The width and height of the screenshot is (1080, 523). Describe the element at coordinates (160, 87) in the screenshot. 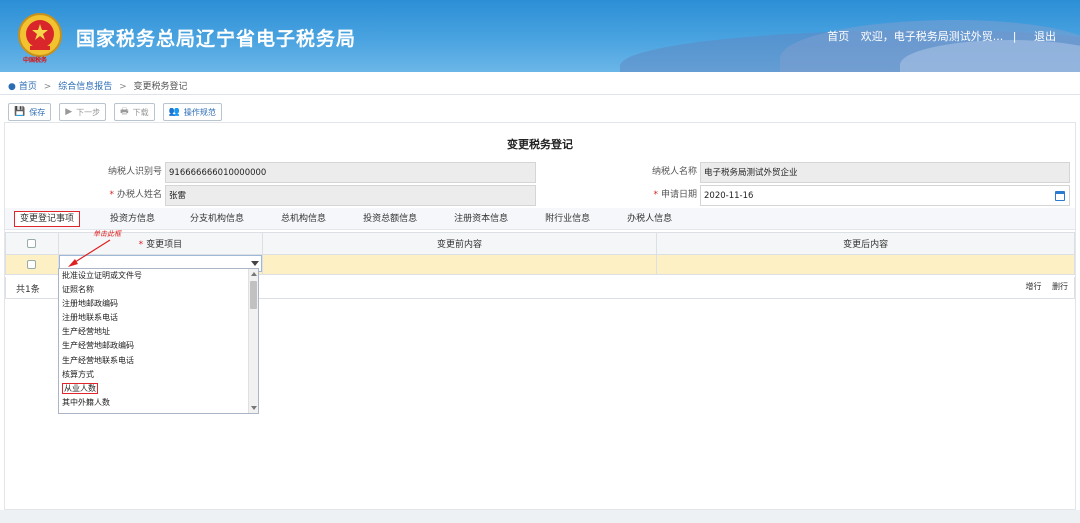

I see `breadcrumb-current: 变更税务登记` at that location.